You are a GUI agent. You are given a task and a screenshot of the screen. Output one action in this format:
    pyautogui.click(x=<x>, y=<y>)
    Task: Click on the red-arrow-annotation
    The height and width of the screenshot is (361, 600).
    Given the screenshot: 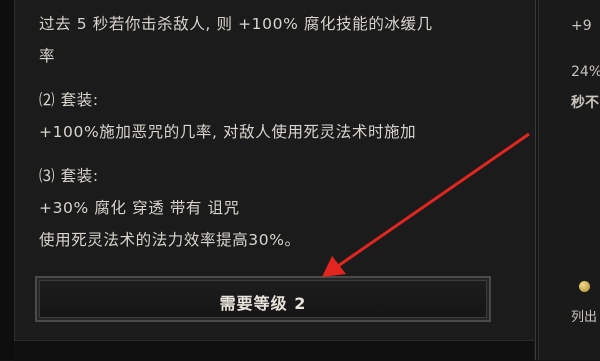 What is the action you would take?
    pyautogui.click(x=426, y=204)
    